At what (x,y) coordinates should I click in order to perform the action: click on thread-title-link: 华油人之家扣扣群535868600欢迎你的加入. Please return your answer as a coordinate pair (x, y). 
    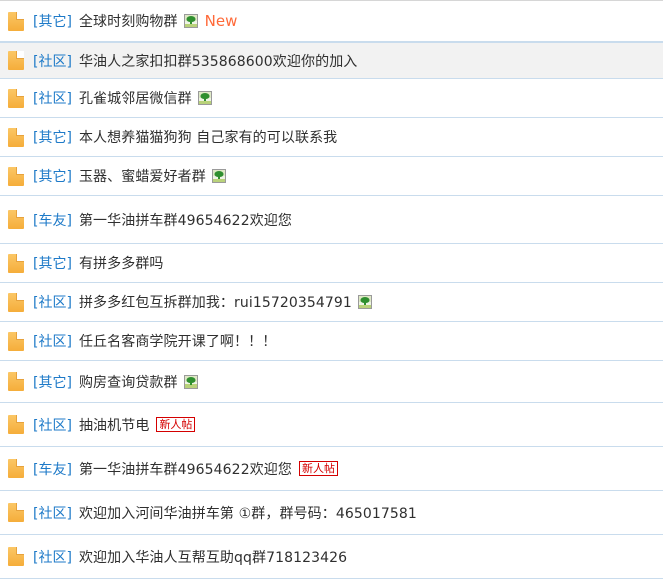
    Looking at the image, I should click on (218, 61).